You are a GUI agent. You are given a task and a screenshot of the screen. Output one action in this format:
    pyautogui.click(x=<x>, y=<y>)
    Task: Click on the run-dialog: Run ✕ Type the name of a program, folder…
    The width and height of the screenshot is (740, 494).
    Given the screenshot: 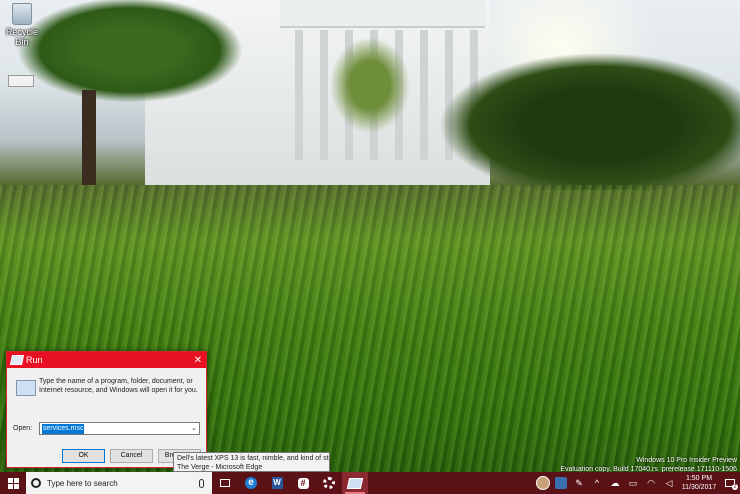 What is the action you would take?
    pyautogui.click(x=106, y=409)
    